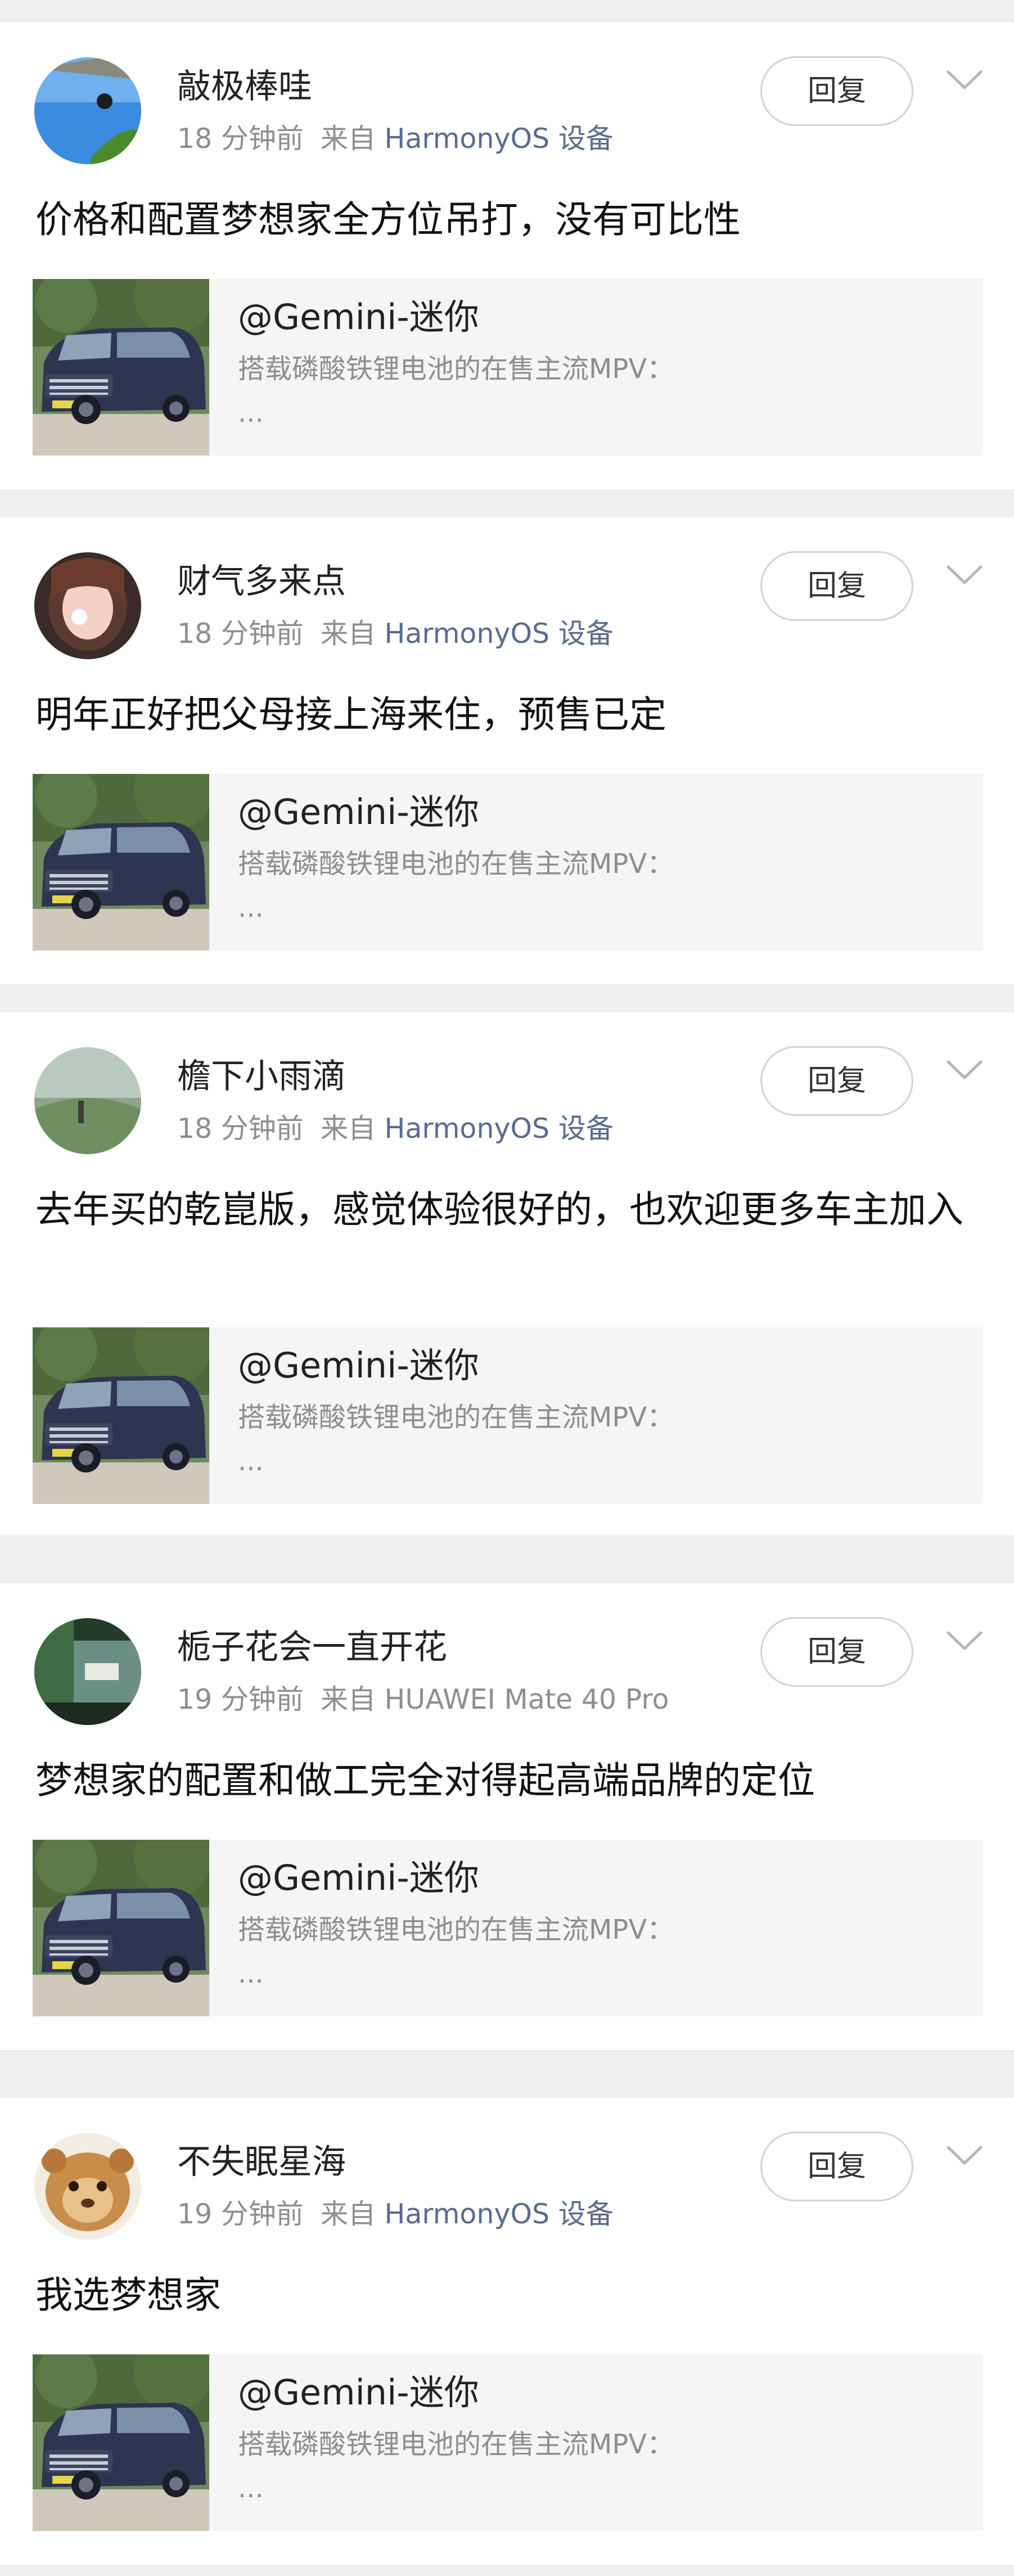 The height and width of the screenshot is (2576, 1014). I want to click on comment-text: 我选梦想家, so click(128, 2295).